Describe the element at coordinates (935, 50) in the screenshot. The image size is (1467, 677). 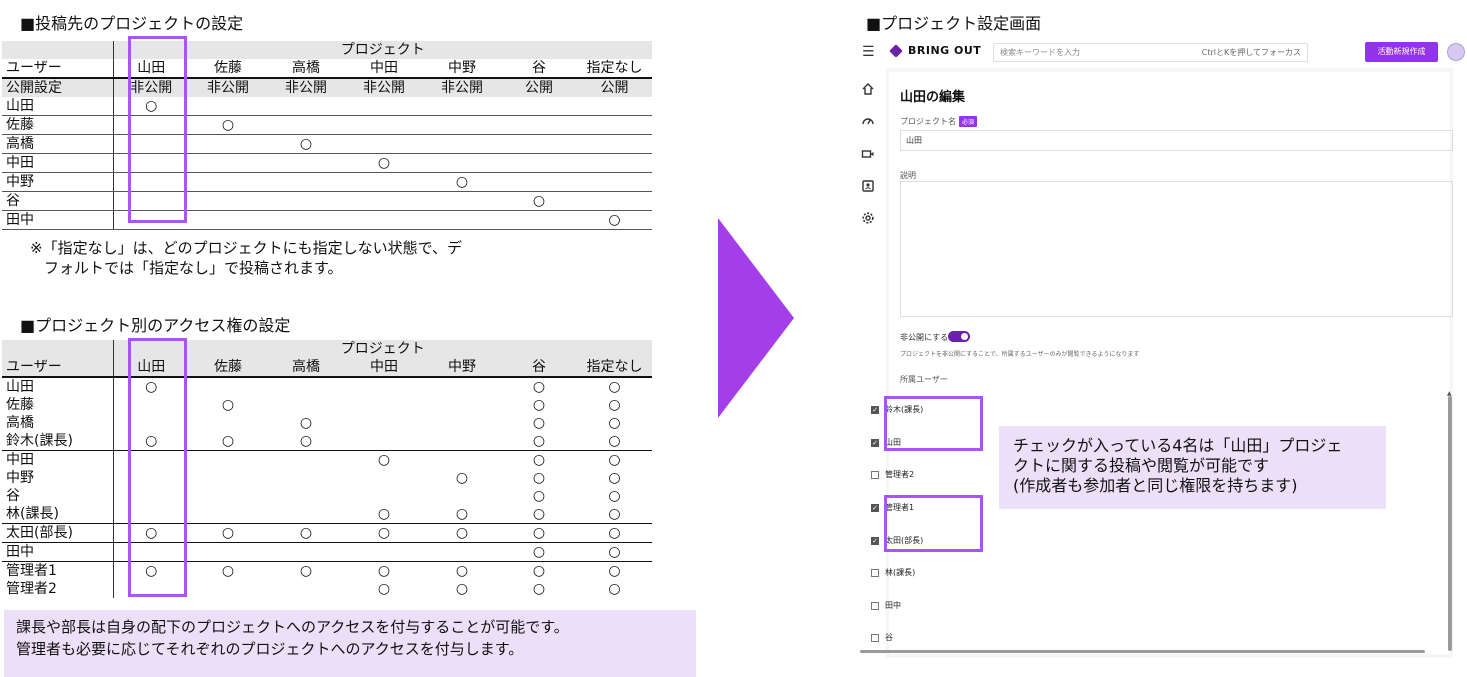
I see `logo: BRING OUT` at that location.